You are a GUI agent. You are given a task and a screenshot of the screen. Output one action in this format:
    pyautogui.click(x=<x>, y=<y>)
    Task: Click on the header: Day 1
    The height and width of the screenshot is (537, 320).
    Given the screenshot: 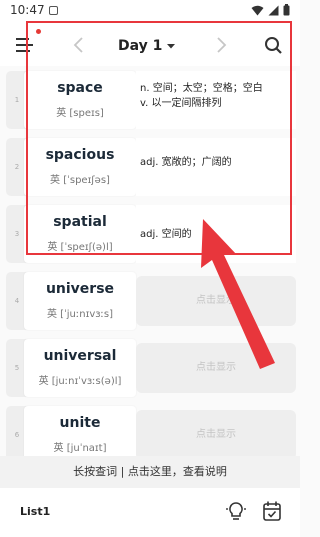 What is the action you would take?
    pyautogui.click(x=150, y=45)
    